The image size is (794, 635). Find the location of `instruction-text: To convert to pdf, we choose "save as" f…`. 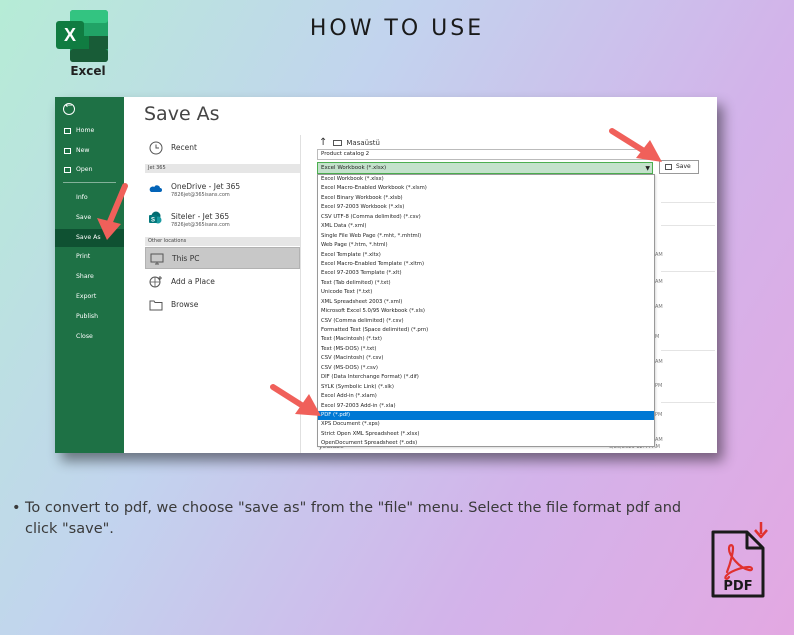

instruction-text: To convert to pdf, we choose "save as" f… is located at coordinates (357, 519).